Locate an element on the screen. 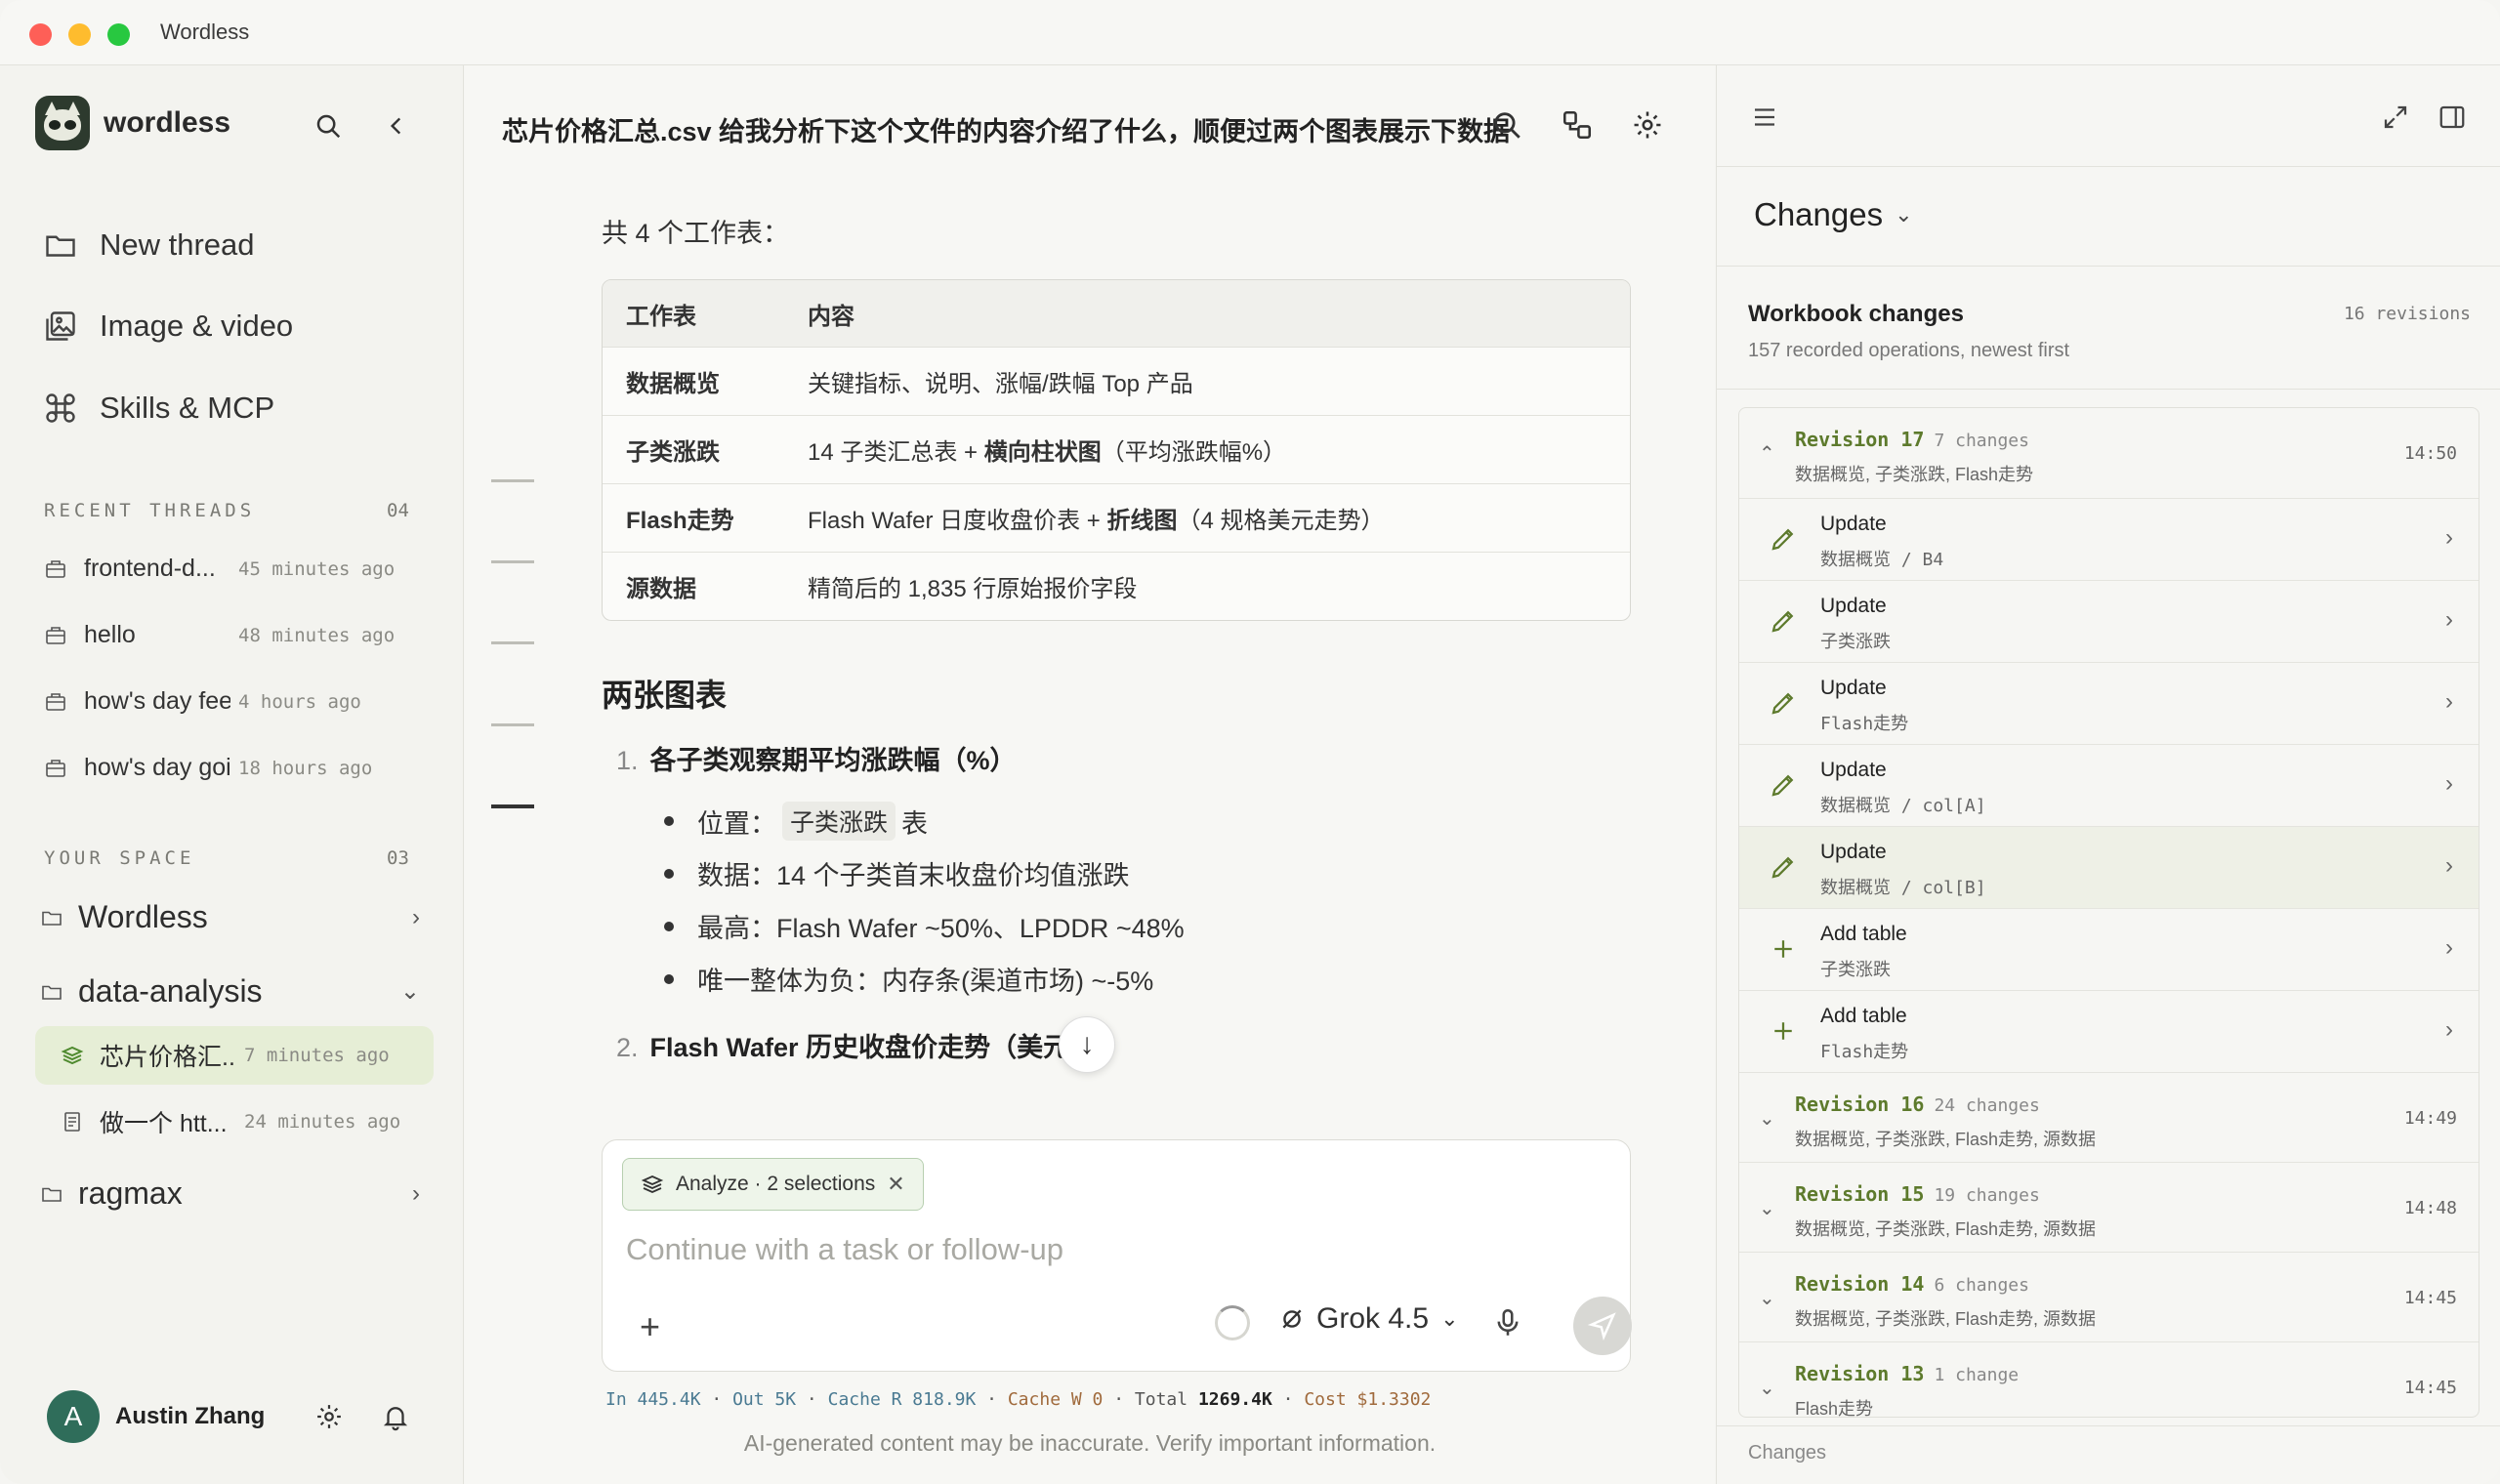 This screenshot has width=2500, height=1484. revision-time: 14:48 is located at coordinates (2430, 1208).